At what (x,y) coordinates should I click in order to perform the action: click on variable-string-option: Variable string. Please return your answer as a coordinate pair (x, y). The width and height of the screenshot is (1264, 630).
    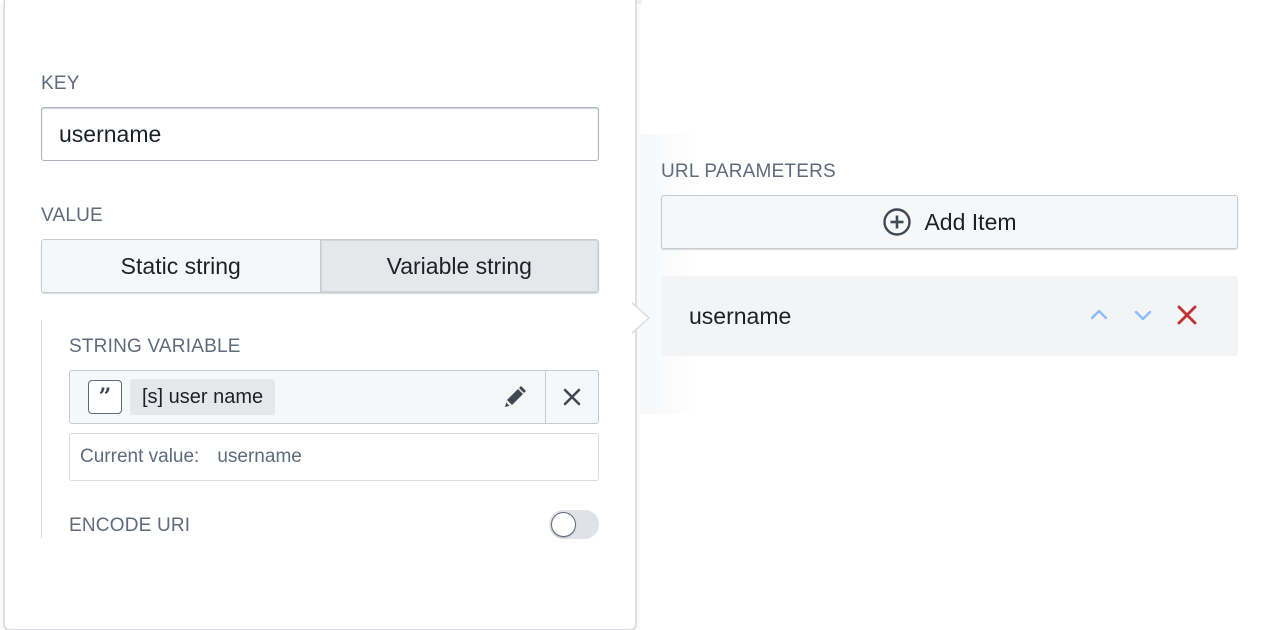
    Looking at the image, I should click on (459, 266).